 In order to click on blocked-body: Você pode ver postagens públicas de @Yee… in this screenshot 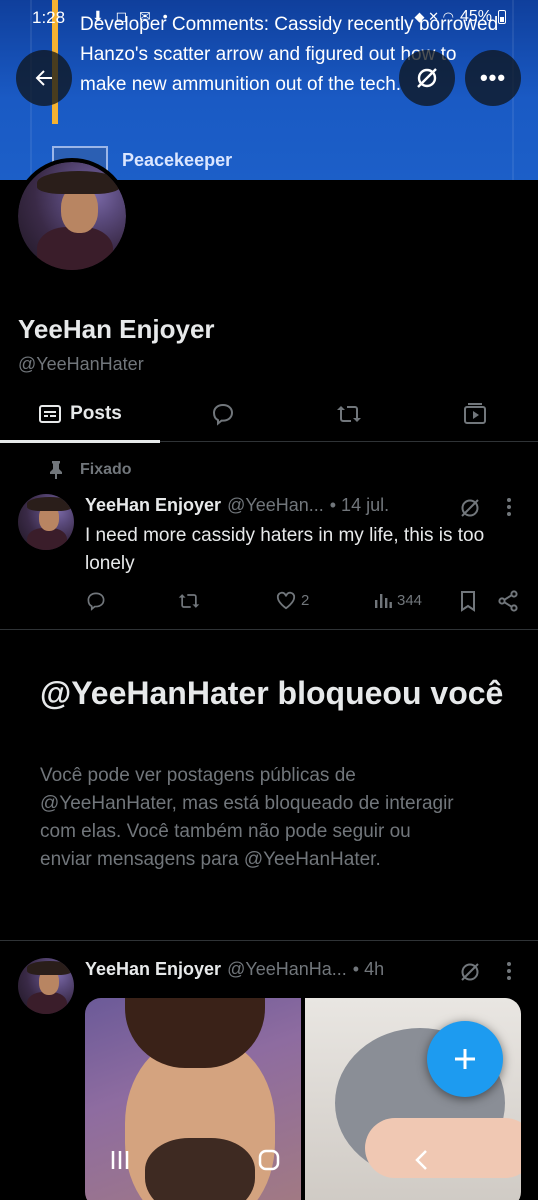, I will do `click(247, 817)`.